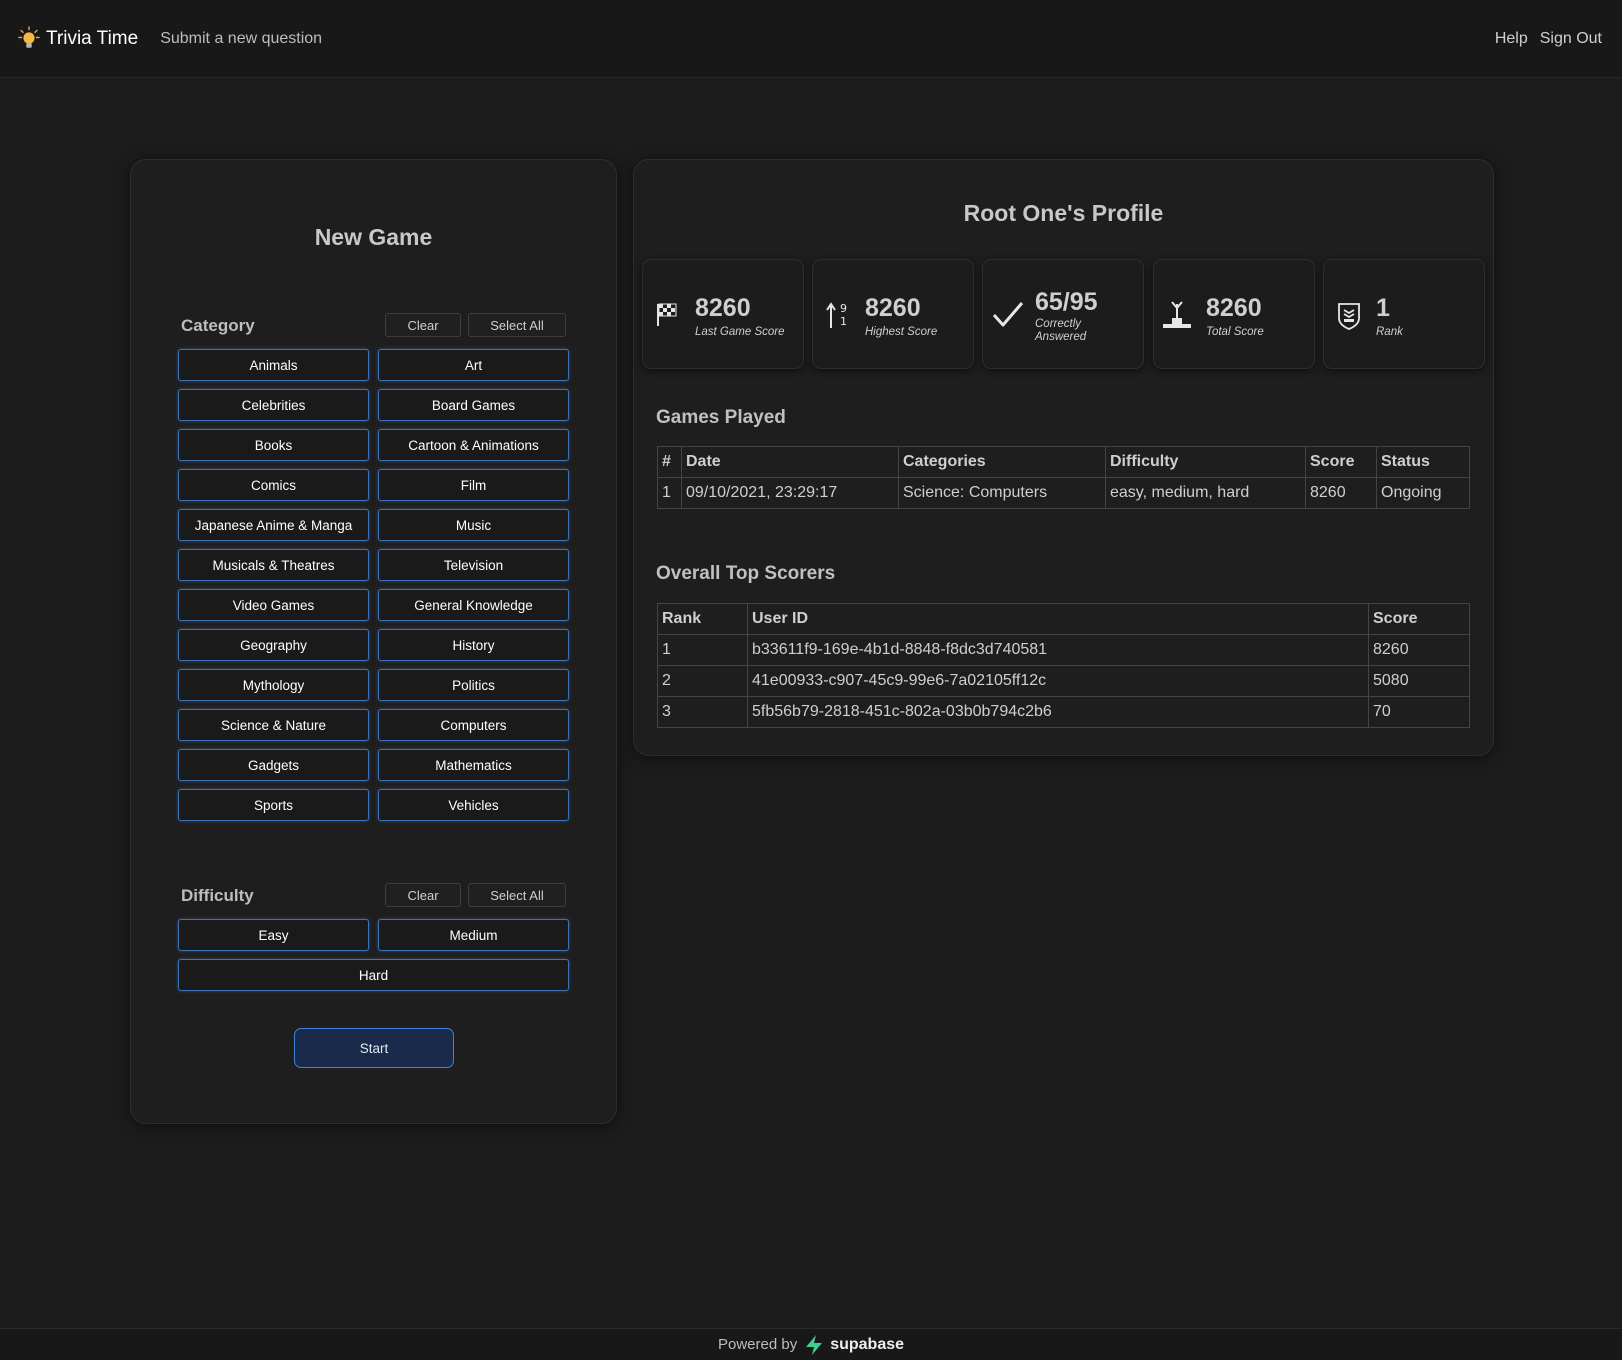  Describe the element at coordinates (78, 38) in the screenshot. I see `brand: Trivia Time` at that location.